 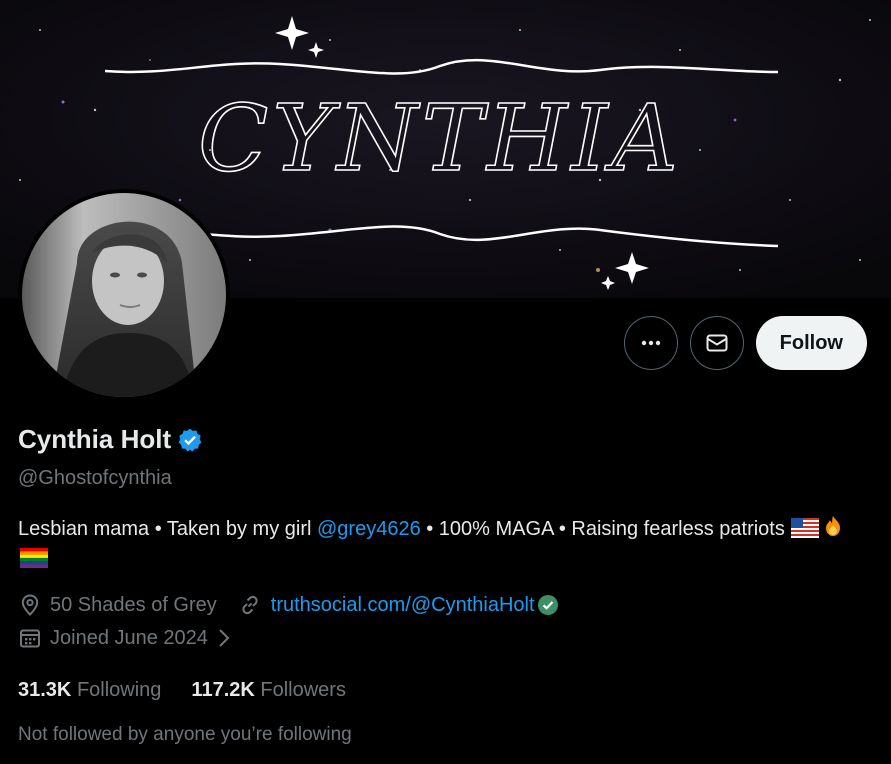 I want to click on avatar, so click(x=124, y=295).